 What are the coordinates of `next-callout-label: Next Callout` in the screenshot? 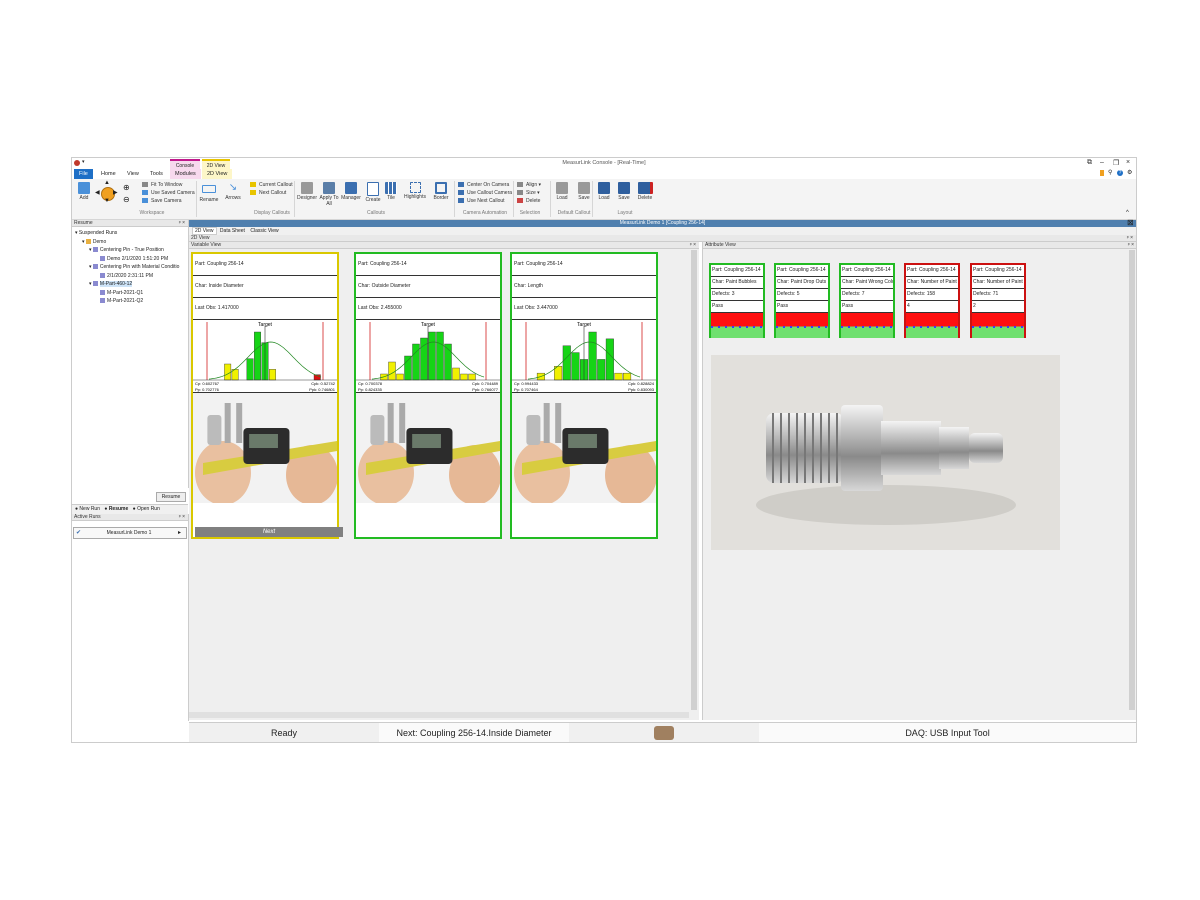 It's located at (273, 193).